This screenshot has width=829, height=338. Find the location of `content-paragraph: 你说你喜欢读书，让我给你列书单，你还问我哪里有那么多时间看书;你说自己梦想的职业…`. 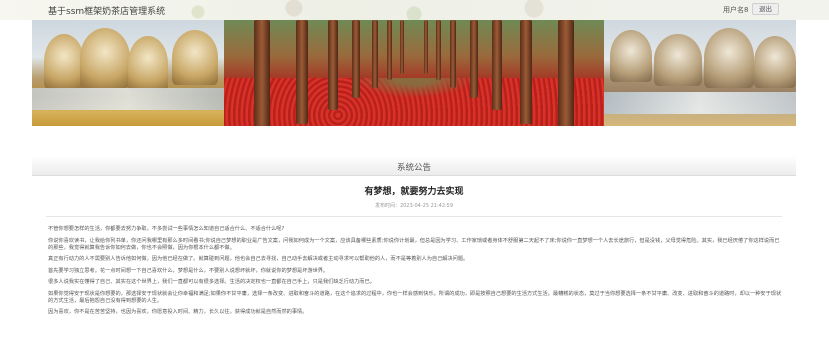

content-paragraph: 你说你喜欢读书，让我给你列书单，你还问我哪里有那么多时间看书;你说自己梦想的职业… is located at coordinates (414, 244).